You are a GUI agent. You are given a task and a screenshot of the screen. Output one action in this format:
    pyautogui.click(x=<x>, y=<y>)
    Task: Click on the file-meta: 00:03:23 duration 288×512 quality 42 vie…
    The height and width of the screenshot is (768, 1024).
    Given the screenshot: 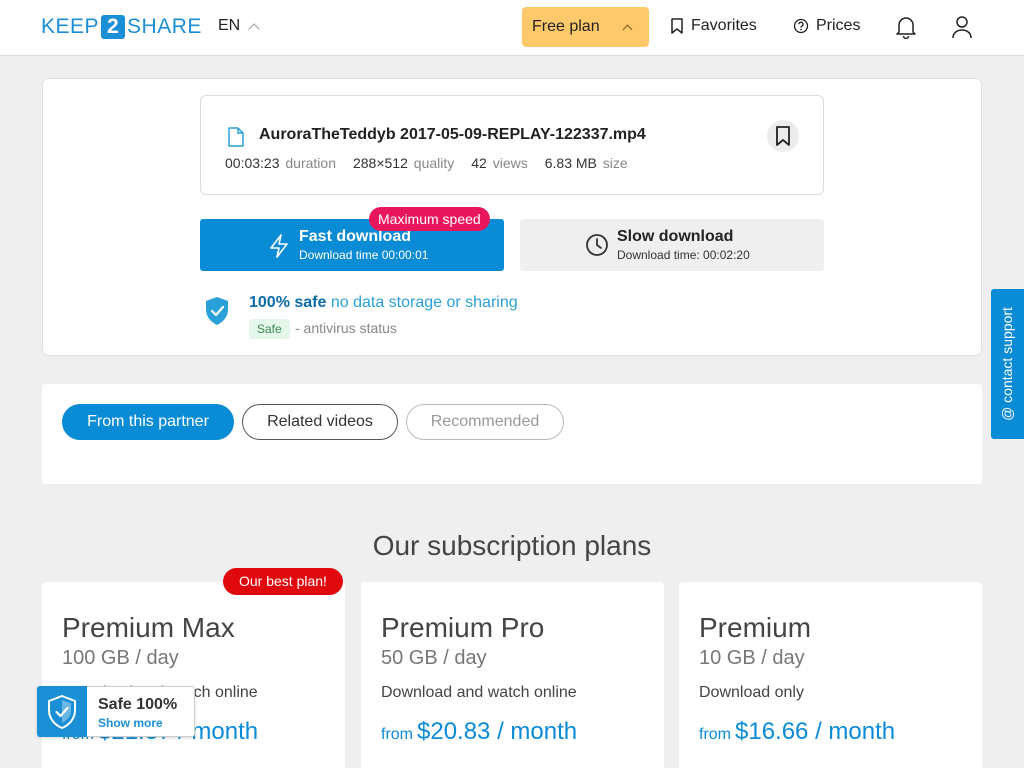 What is the action you would take?
    pyautogui.click(x=435, y=163)
    